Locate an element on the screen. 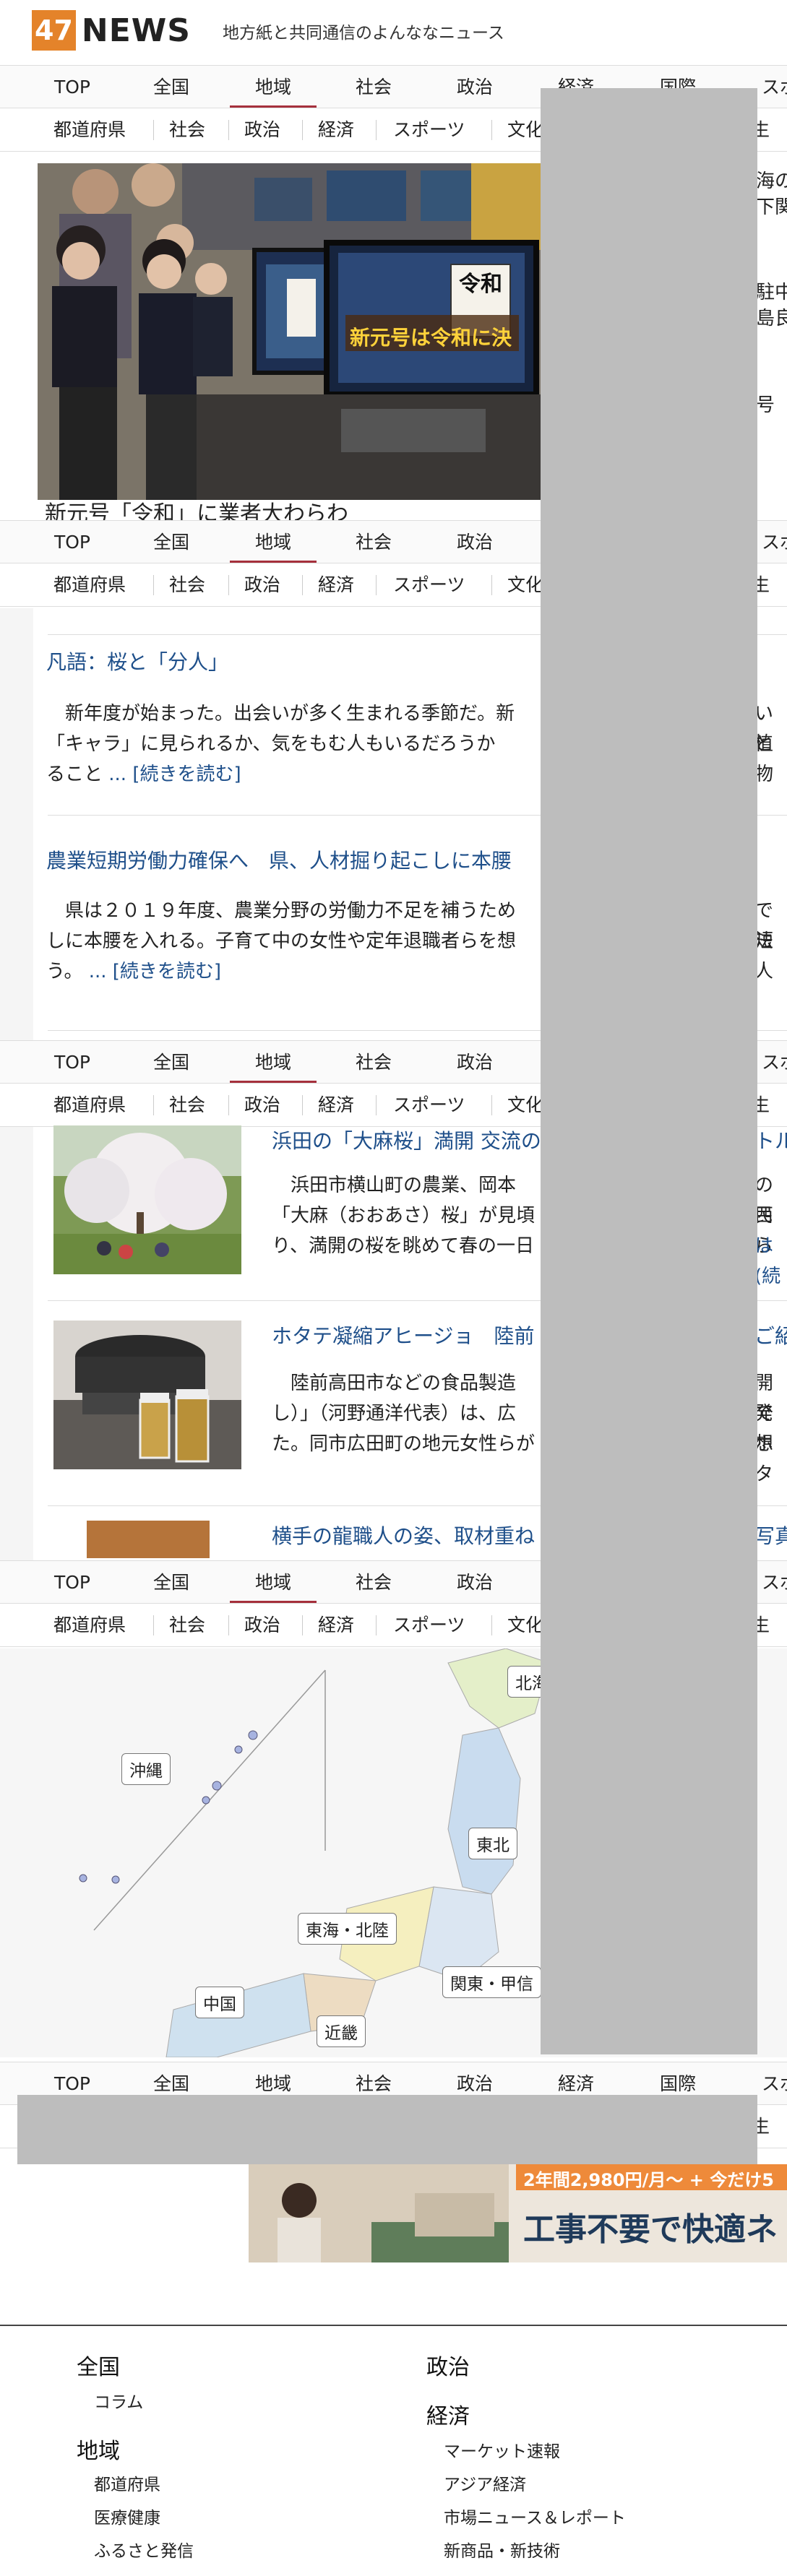 This screenshot has height=2576, width=787. article-1-read-more: ... [続きを読む] is located at coordinates (174, 775).